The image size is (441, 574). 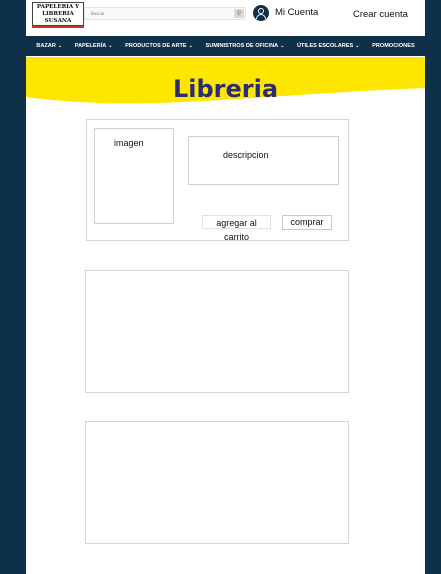 I want to click on logo-line-2: LIBRERIA, so click(x=58, y=14).